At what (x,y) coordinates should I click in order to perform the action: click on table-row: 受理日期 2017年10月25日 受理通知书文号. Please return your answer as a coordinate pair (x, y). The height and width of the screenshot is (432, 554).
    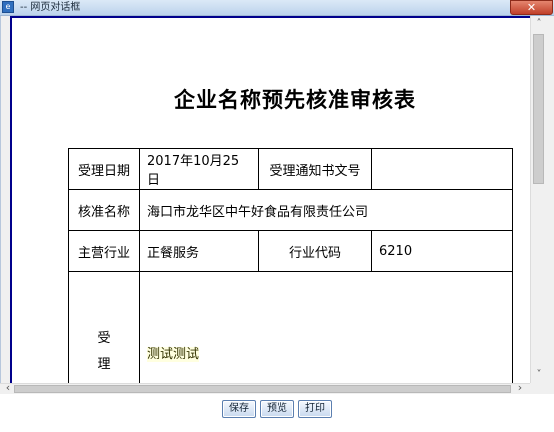
    Looking at the image, I should click on (290, 169).